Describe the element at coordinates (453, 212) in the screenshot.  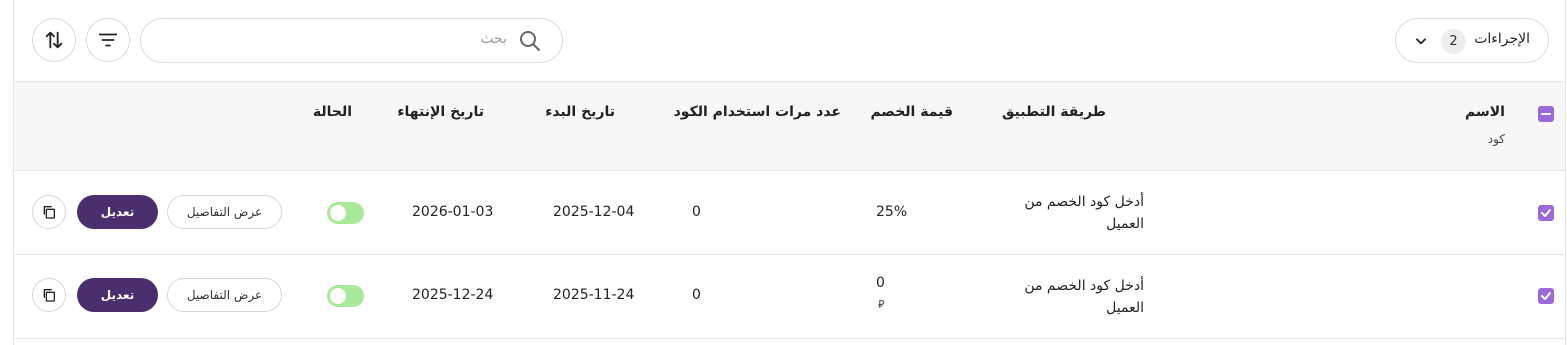
I see `end-date-cell: 2026-01-03` at that location.